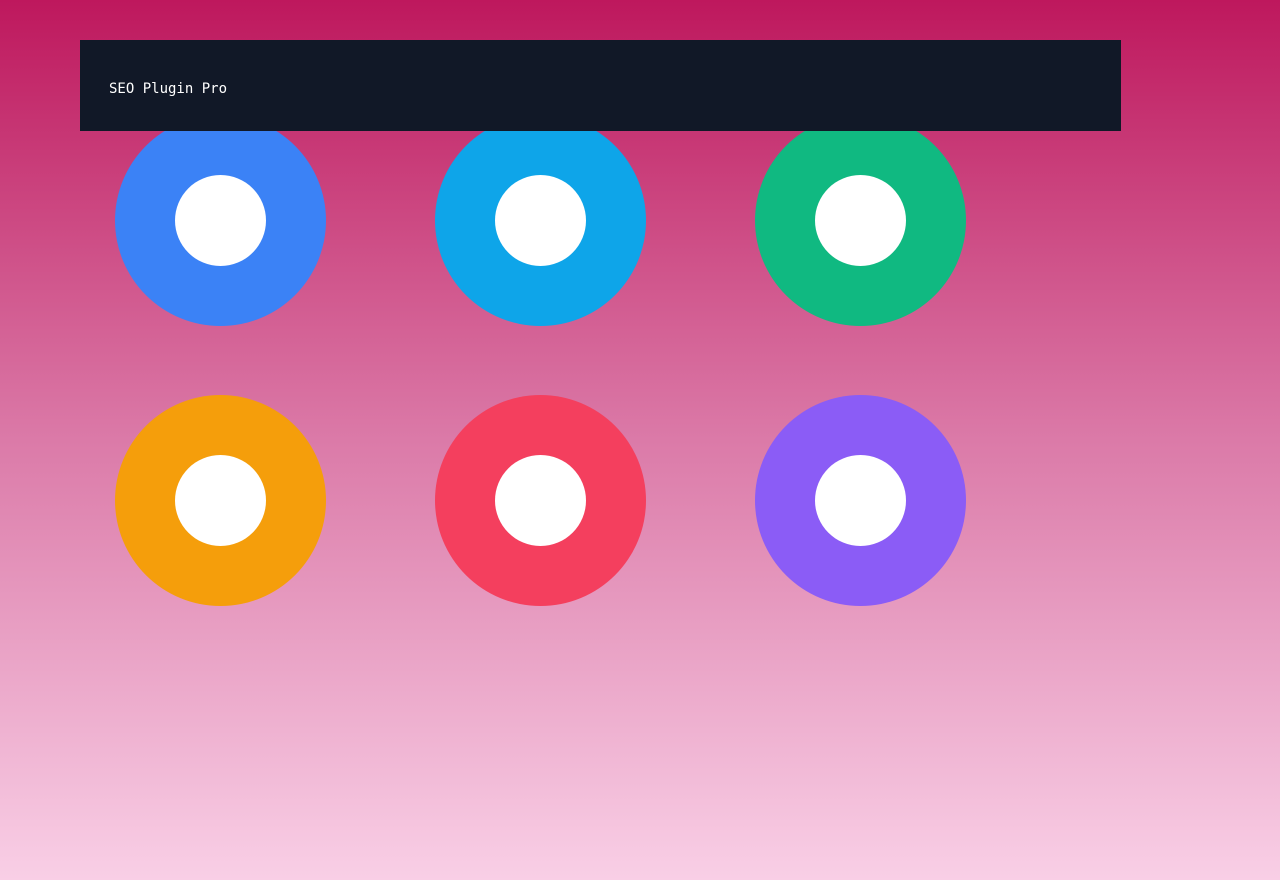  Describe the element at coordinates (168, 89) in the screenshot. I see `app-title: SEO Plugin Pro` at that location.